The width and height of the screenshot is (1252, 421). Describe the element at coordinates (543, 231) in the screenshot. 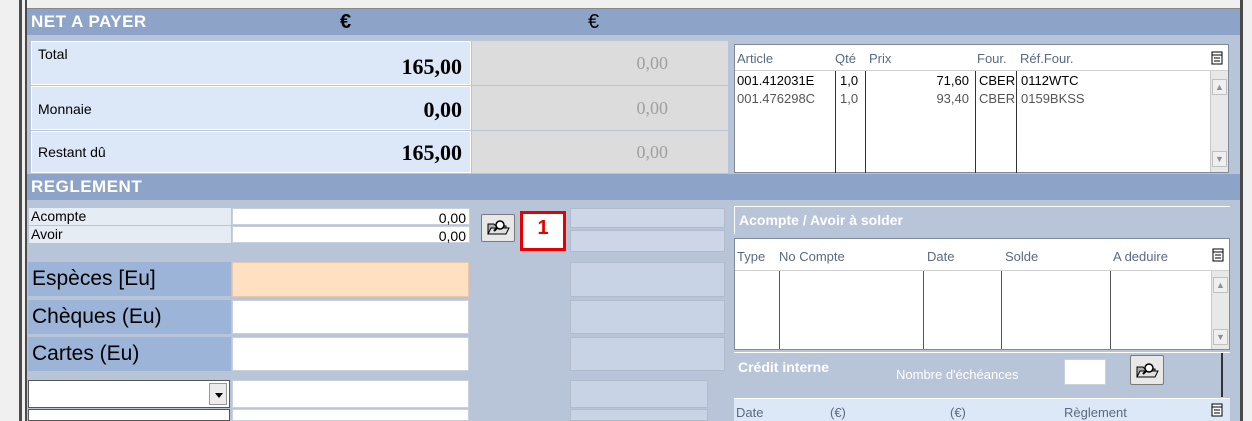

I see `callout-badge: 1` at that location.